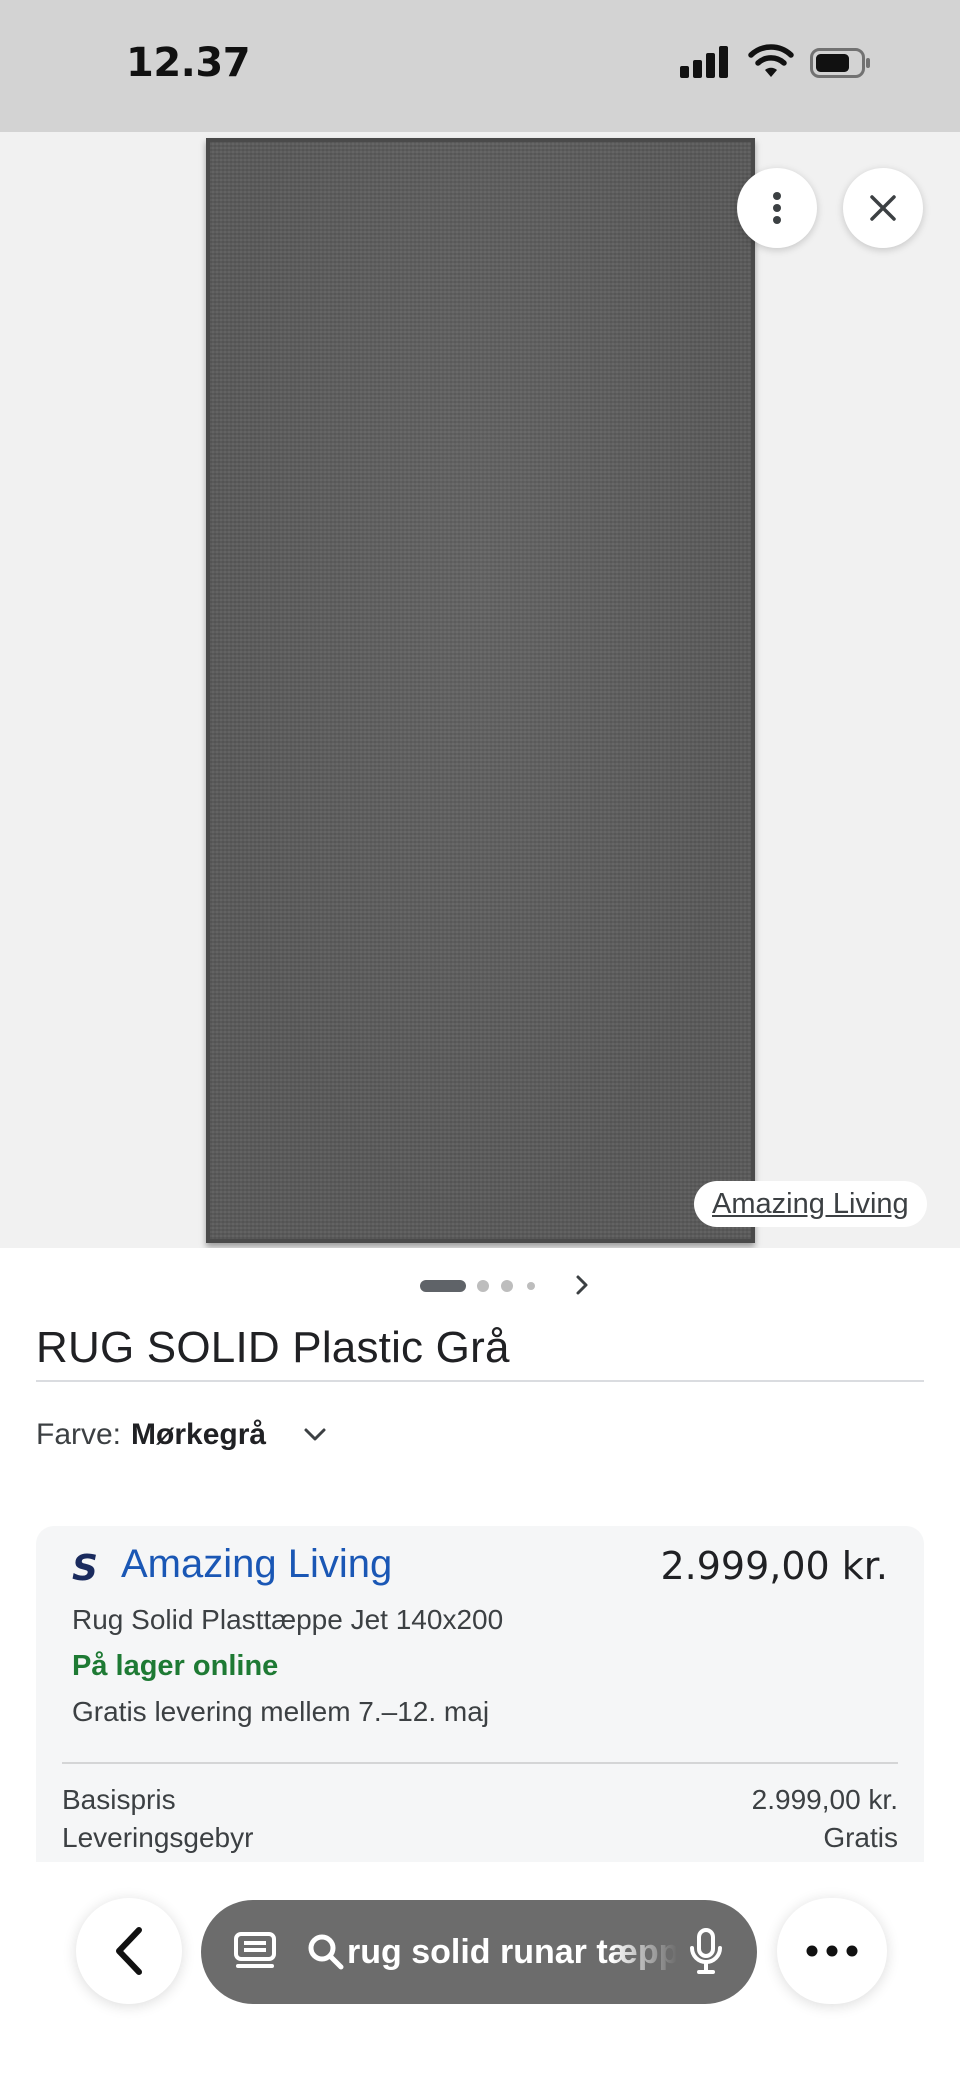  I want to click on base-price-value: 2.999,00 kr., so click(824, 1799).